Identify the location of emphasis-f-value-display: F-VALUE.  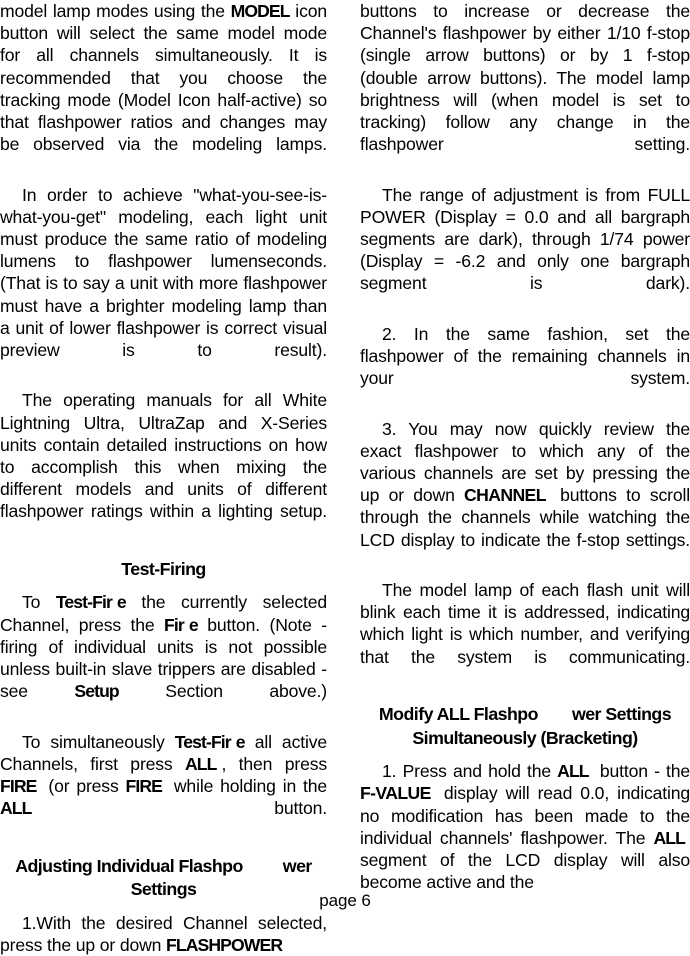
(395, 793).